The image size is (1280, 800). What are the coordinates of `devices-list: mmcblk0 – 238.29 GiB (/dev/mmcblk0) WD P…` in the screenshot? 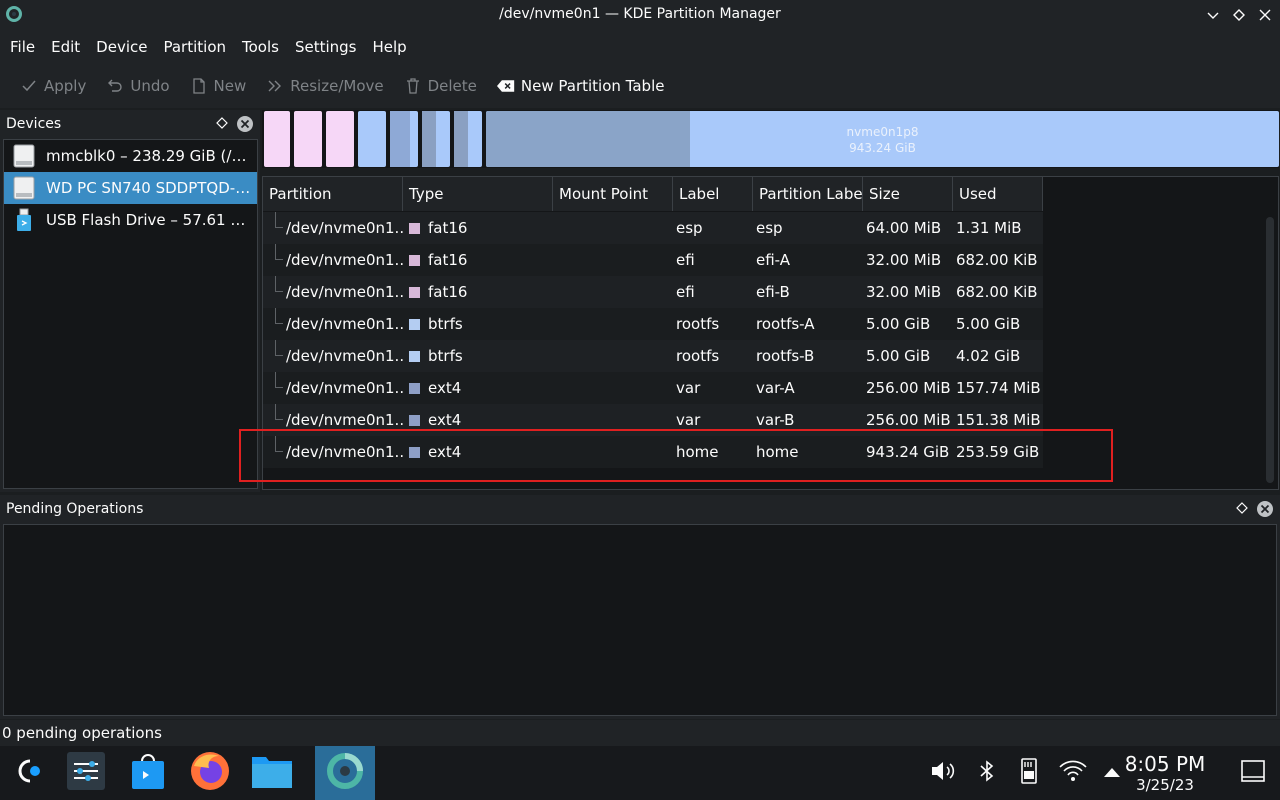 It's located at (130, 314).